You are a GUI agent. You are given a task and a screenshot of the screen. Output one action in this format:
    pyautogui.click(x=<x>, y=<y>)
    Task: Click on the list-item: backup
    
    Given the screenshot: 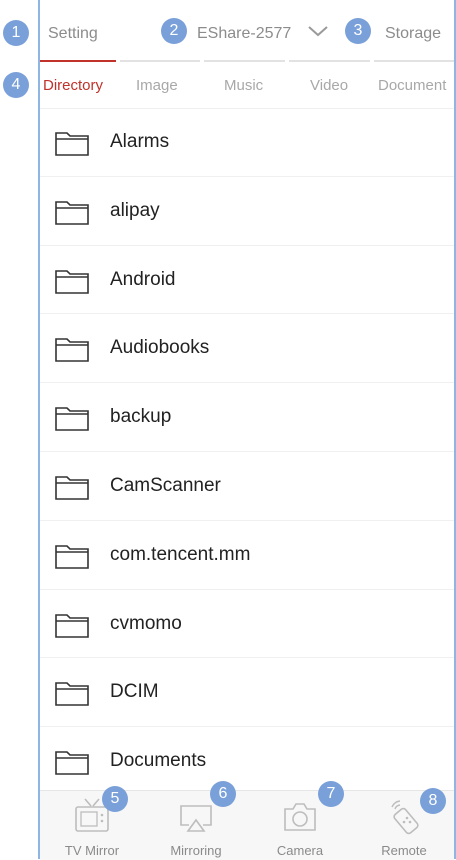 What is the action you would take?
    pyautogui.click(x=247, y=417)
    